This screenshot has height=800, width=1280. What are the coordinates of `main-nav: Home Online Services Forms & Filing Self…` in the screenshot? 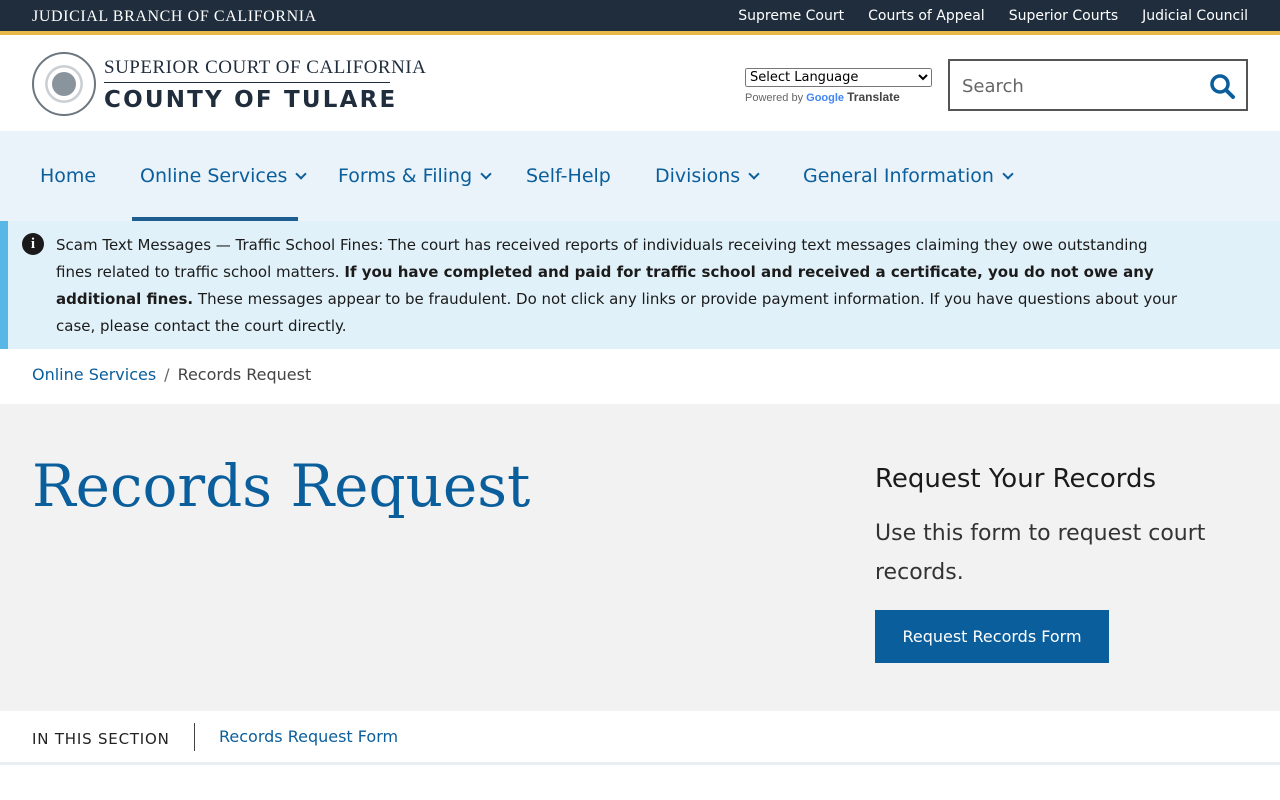 It's located at (640, 176).